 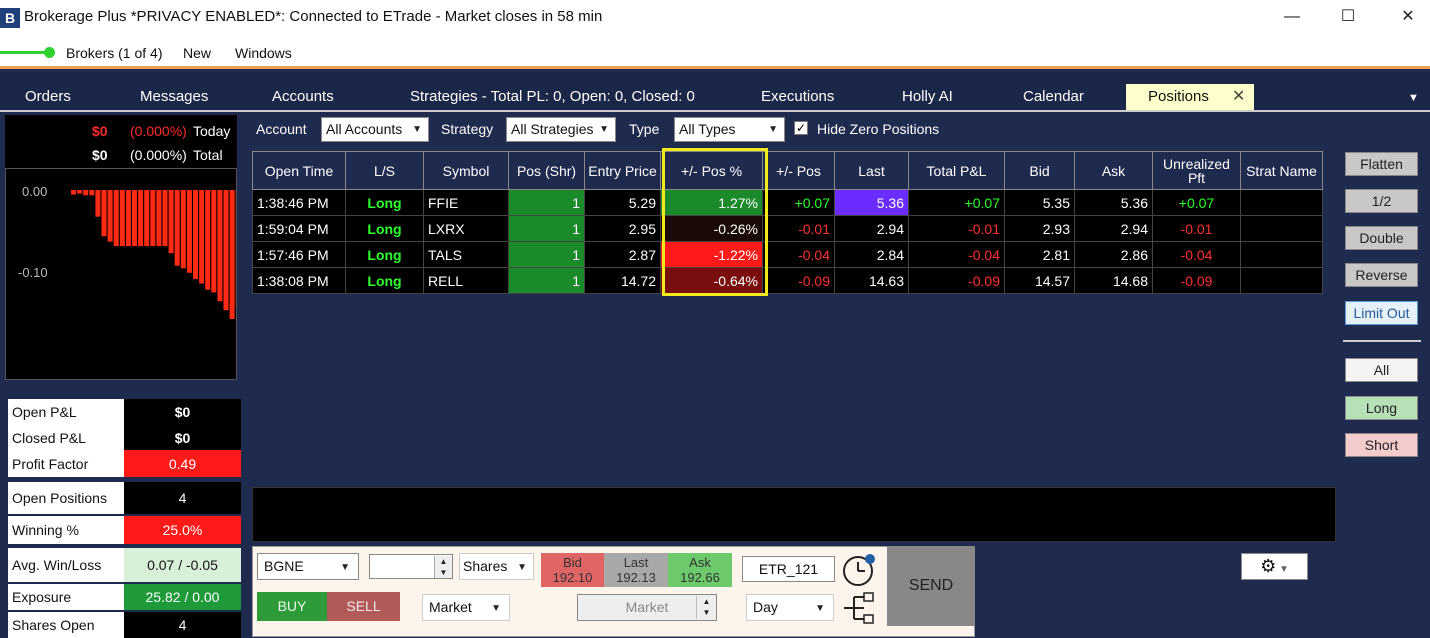 What do you see at coordinates (1381, 201) in the screenshot?
I see `half-button: 1/2` at bounding box center [1381, 201].